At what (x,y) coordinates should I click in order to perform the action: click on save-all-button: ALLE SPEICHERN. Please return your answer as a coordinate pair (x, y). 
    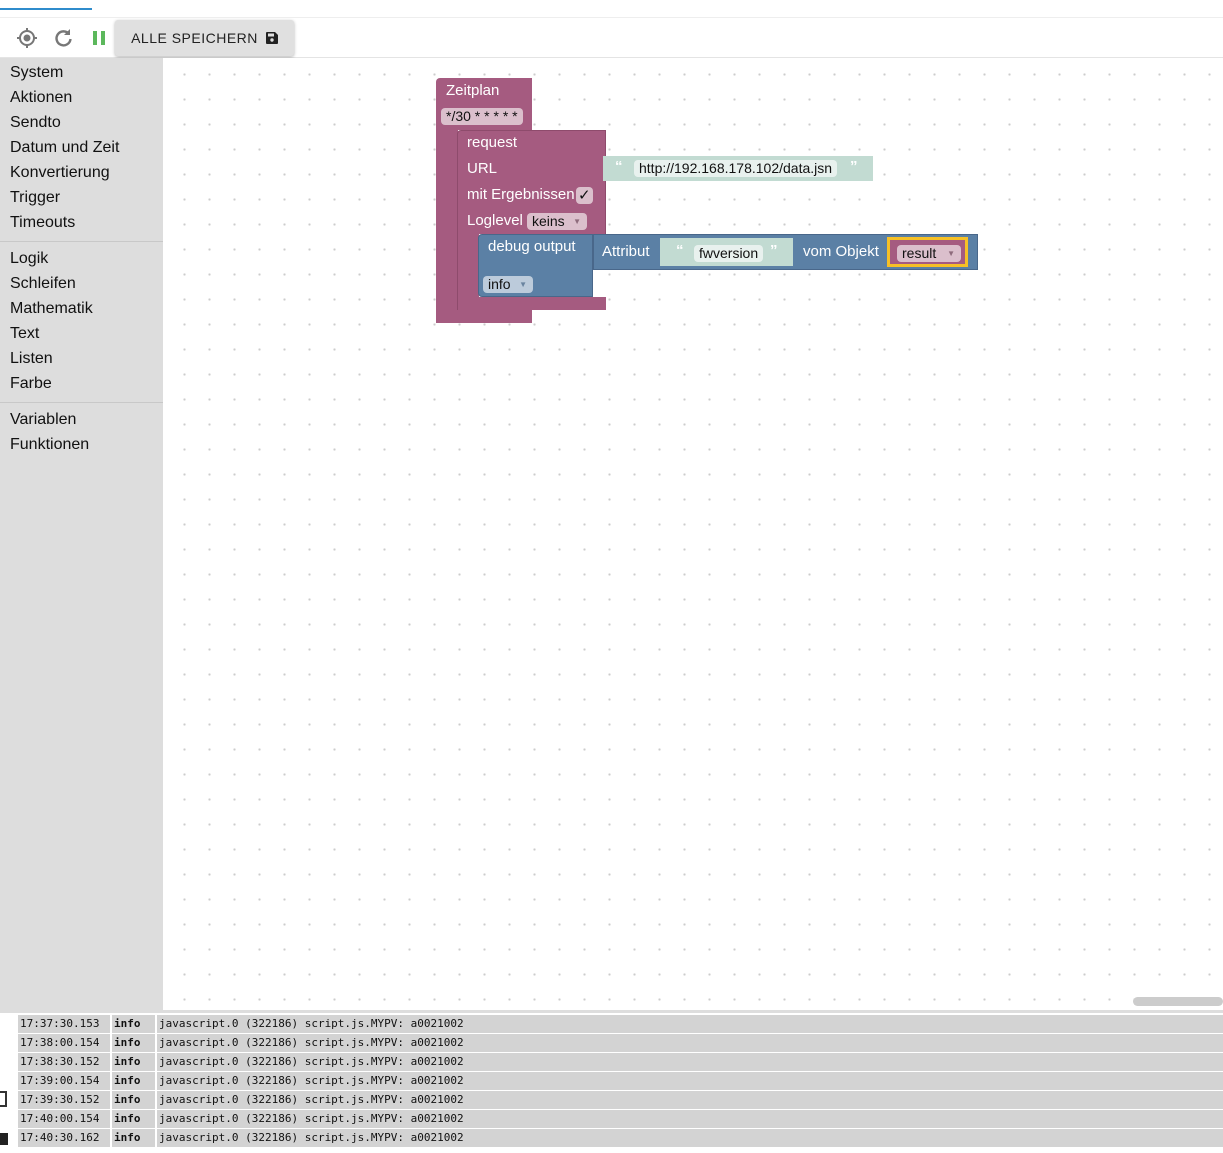
    Looking at the image, I should click on (204, 38).